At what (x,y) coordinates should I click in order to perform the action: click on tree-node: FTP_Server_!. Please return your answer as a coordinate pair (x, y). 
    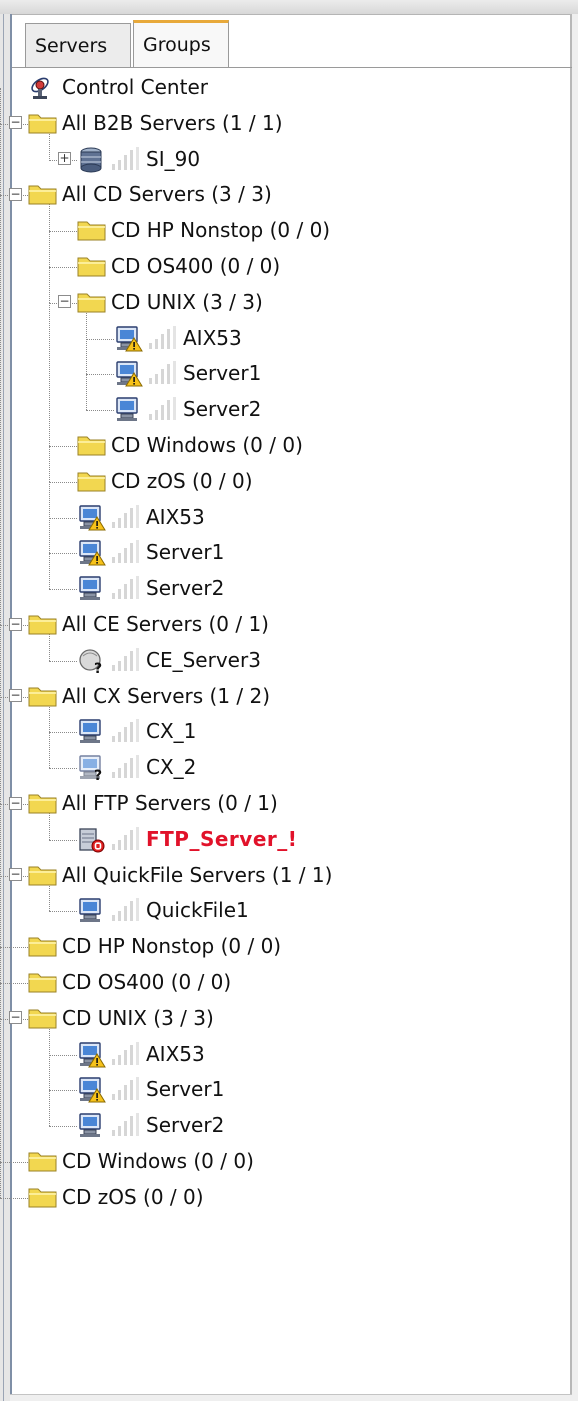
    Looking at the image, I should click on (187, 839).